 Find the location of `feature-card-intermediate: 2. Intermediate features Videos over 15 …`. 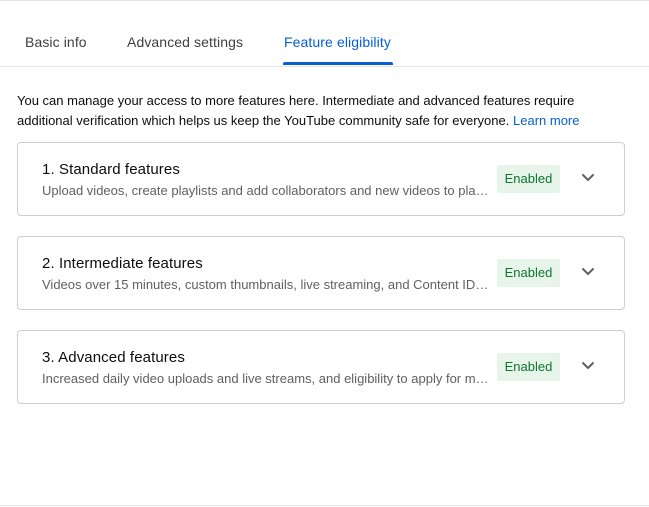

feature-card-intermediate: 2. Intermediate features Videos over 15 … is located at coordinates (321, 273).